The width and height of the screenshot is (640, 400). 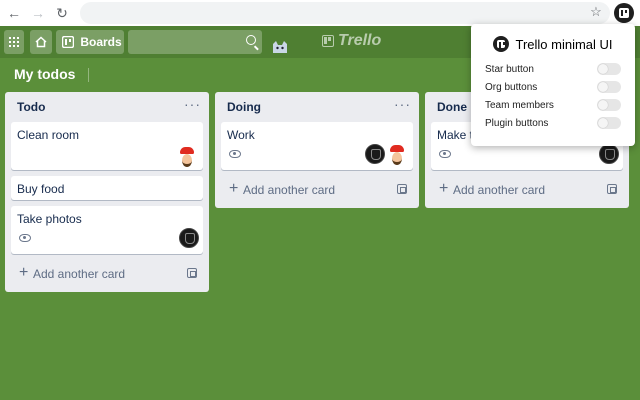 What do you see at coordinates (345, 13) in the screenshot?
I see `address-bar` at bounding box center [345, 13].